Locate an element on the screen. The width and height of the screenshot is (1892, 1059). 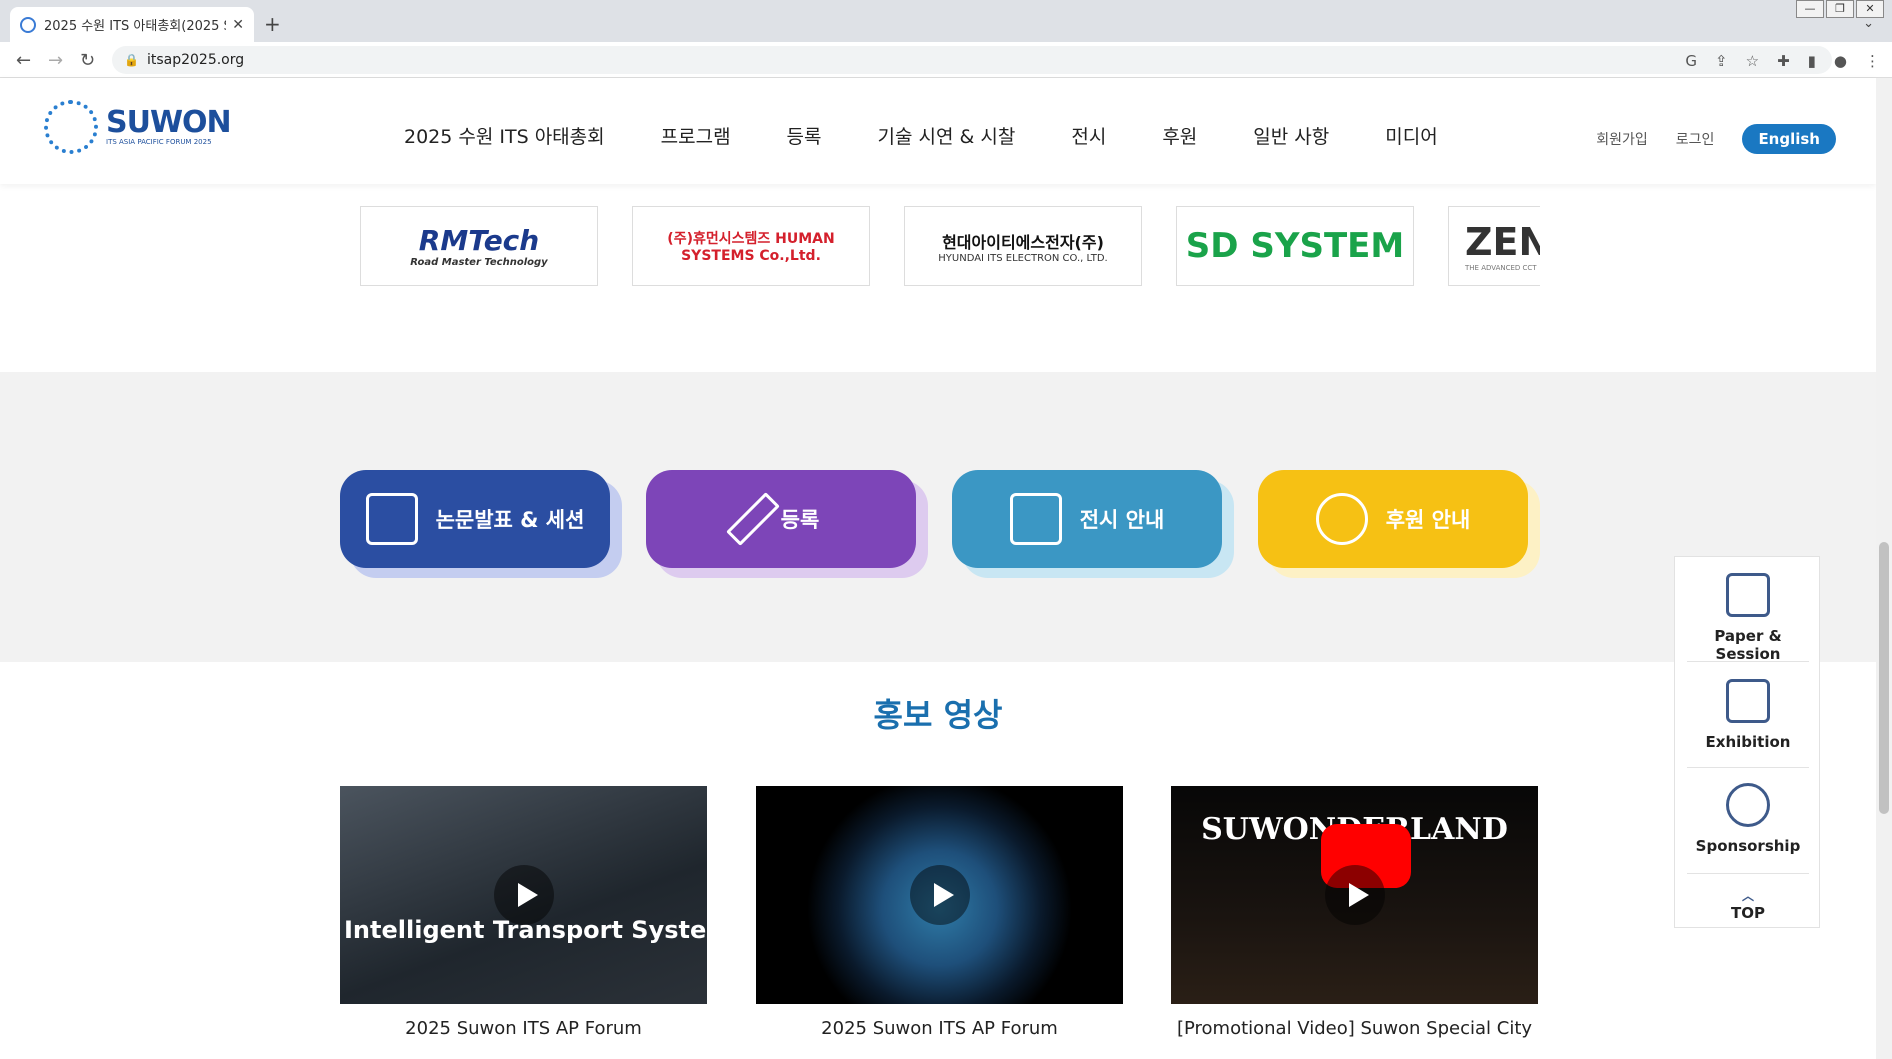
quick-link-label: 논문발표 & 세션 is located at coordinates (510, 520).